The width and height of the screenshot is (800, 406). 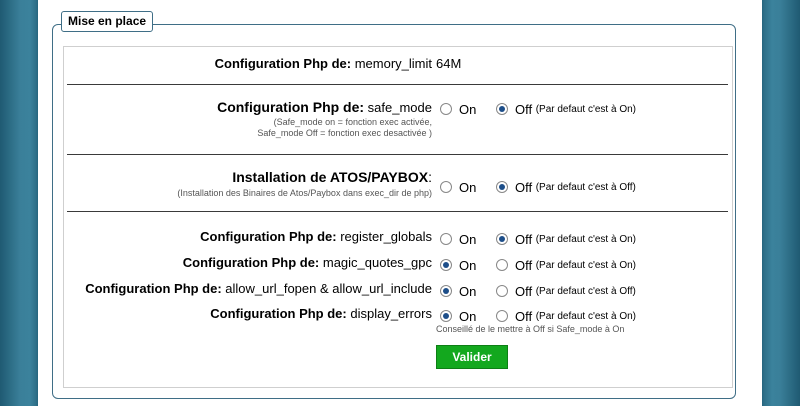 I want to click on allow-url-off-radio, so click(x=501, y=291).